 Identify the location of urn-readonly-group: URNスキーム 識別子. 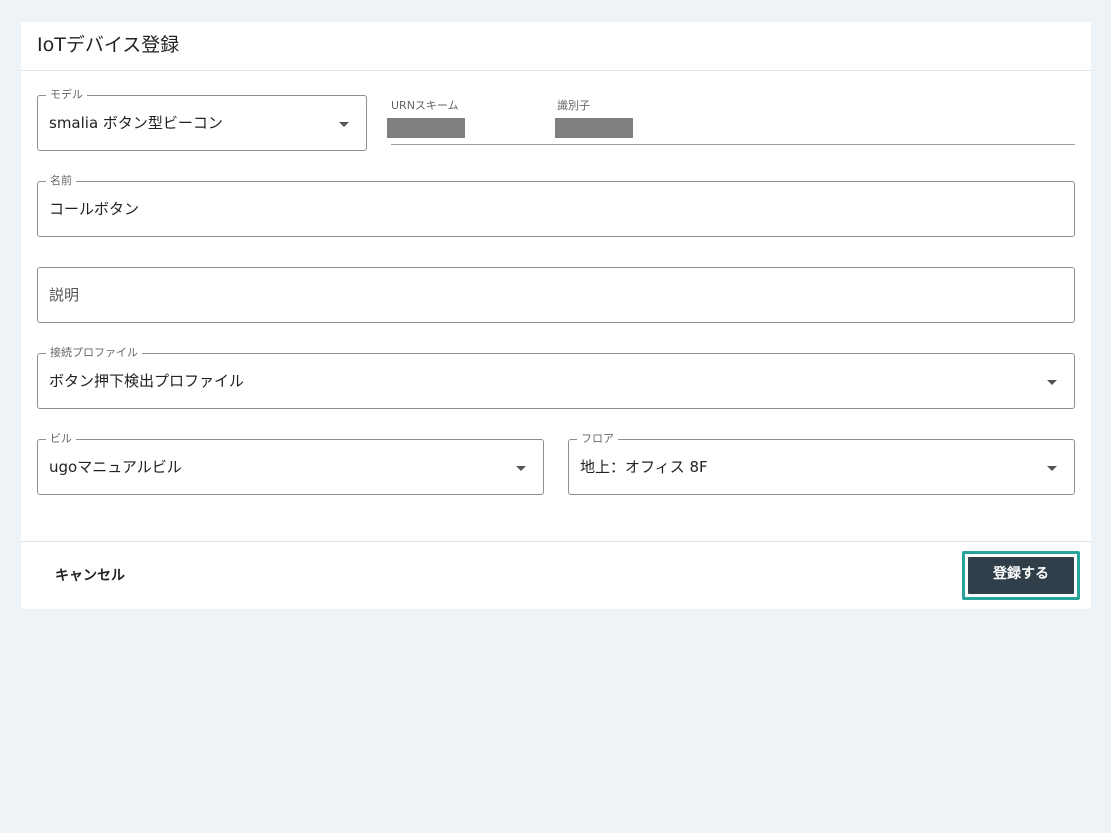
(731, 121).